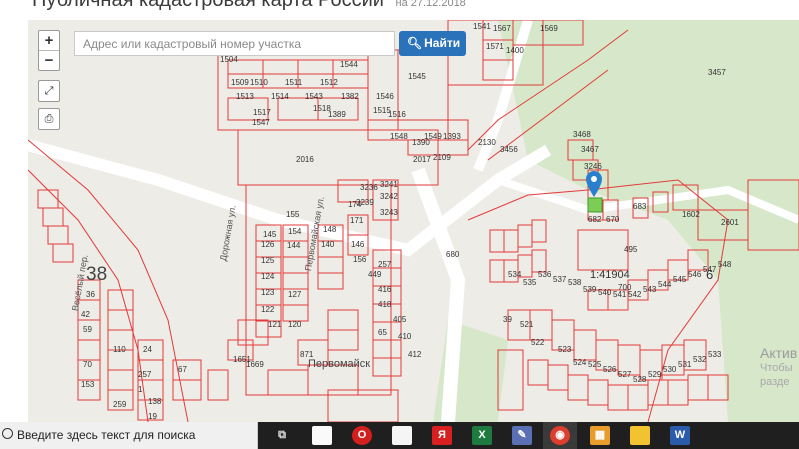  I want to click on parcel-number-label: 412, so click(415, 354).